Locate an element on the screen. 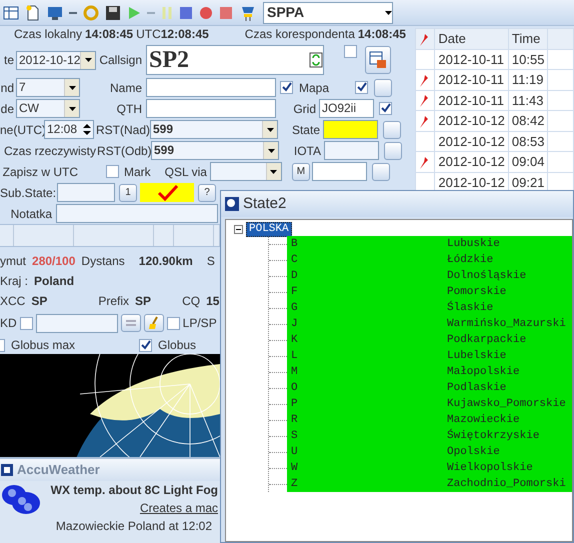  callsign-field: SP2 is located at coordinates (235, 60).